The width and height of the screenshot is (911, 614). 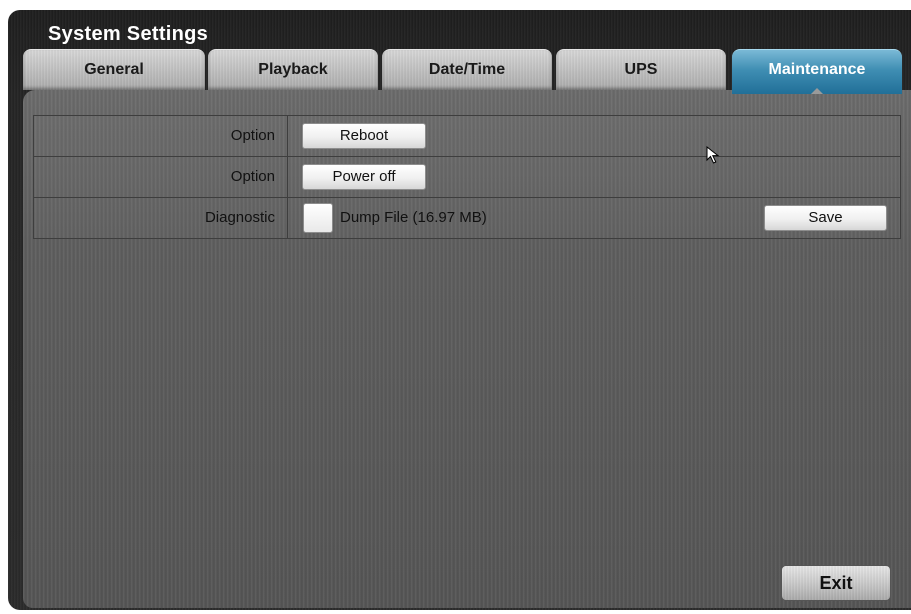 I want to click on tab-date-time: Date/Time, so click(x=467, y=69).